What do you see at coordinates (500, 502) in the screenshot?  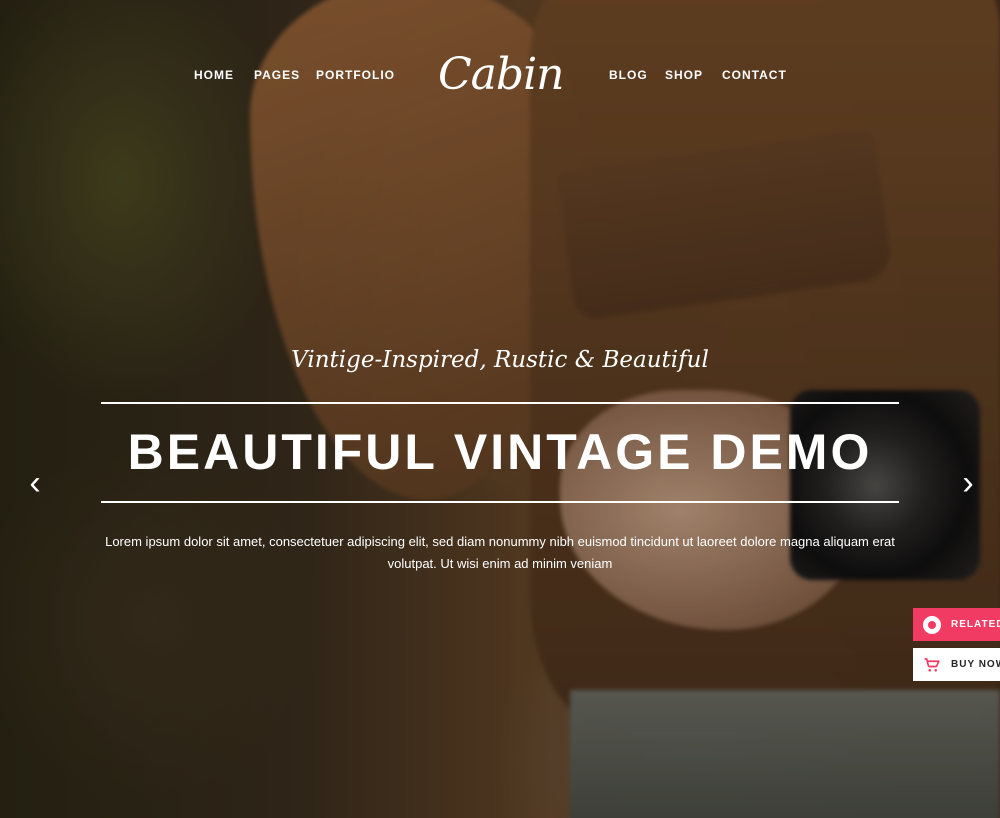 I see `headline-bottom-divider` at bounding box center [500, 502].